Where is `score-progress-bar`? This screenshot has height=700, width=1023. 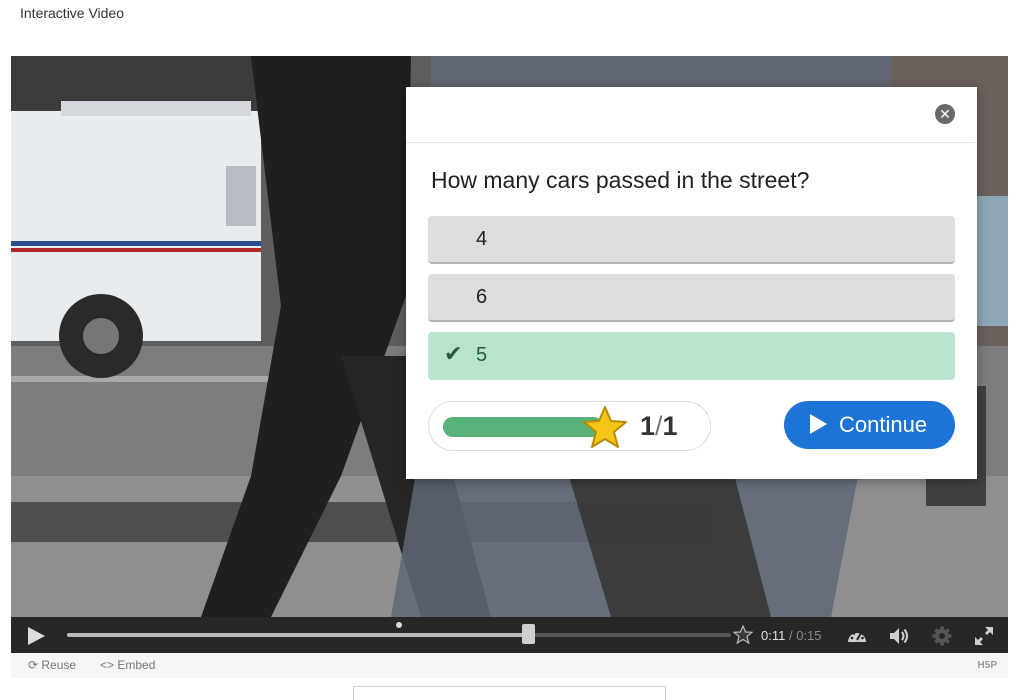 score-progress-bar is located at coordinates (523, 427).